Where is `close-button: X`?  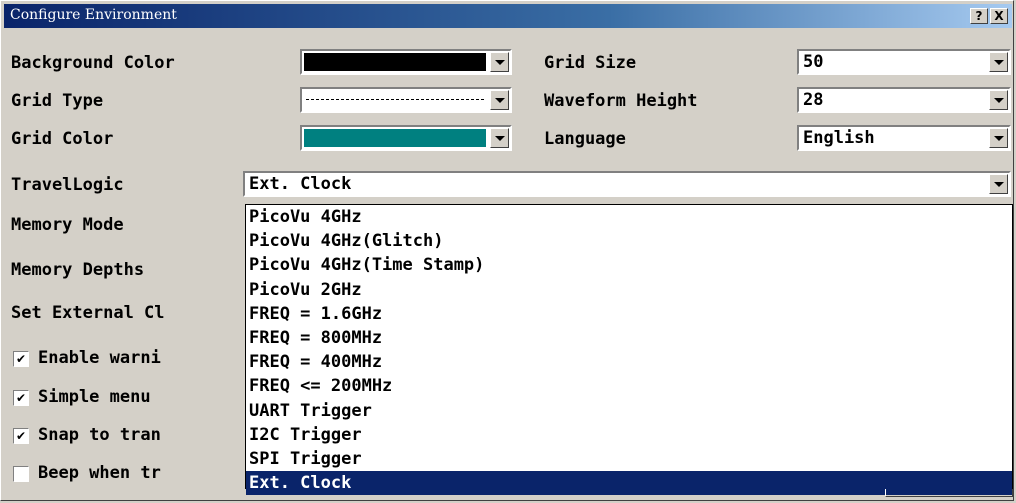 close-button: X is located at coordinates (999, 16).